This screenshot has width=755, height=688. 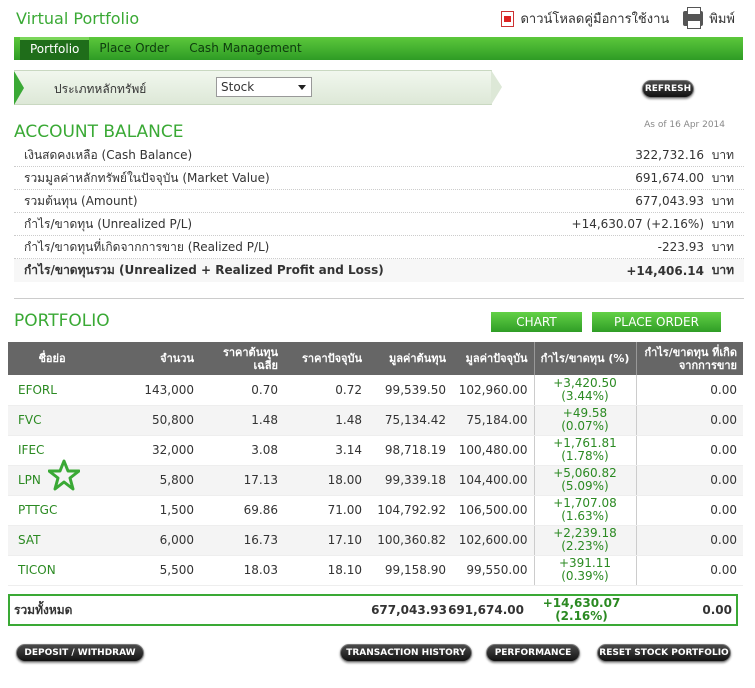 I want to click on pl-cell: +3,420.50 (3.44%), so click(x=584, y=390).